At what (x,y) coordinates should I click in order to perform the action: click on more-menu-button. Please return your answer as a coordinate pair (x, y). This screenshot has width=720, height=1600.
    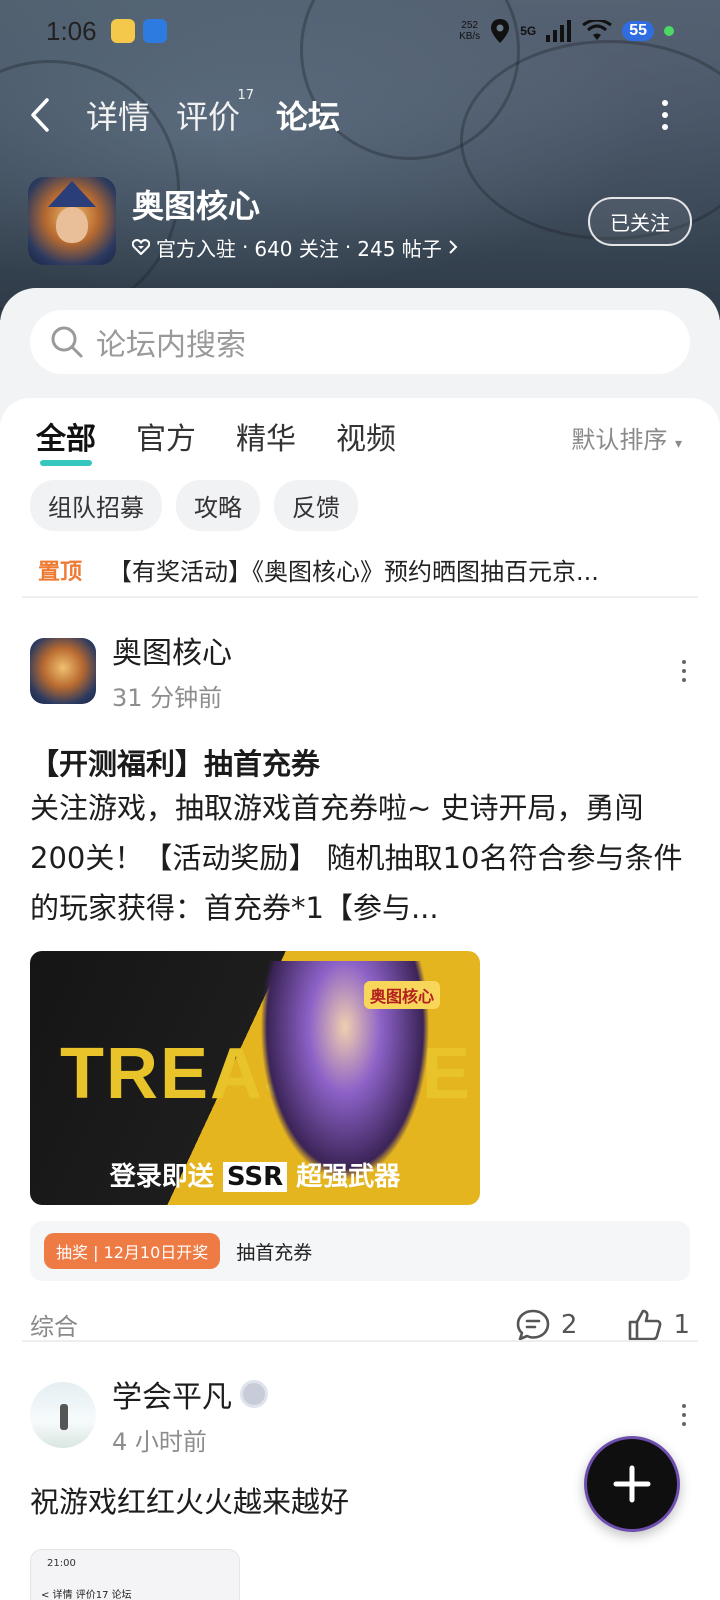
    Looking at the image, I should click on (665, 115).